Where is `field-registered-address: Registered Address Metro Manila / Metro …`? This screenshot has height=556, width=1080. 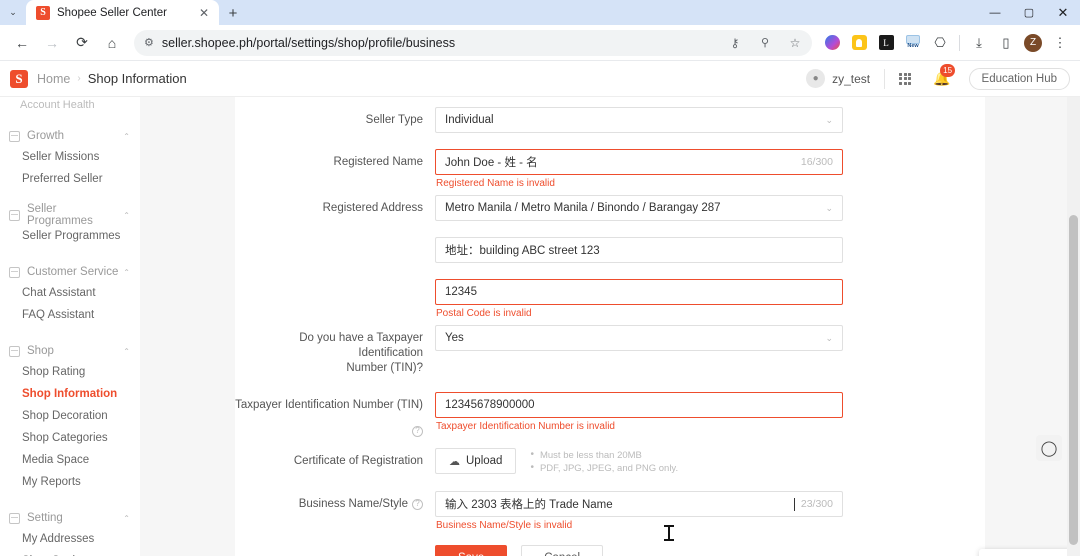 field-registered-address: Registered Address Metro Manila / Metro … is located at coordinates (610, 208).